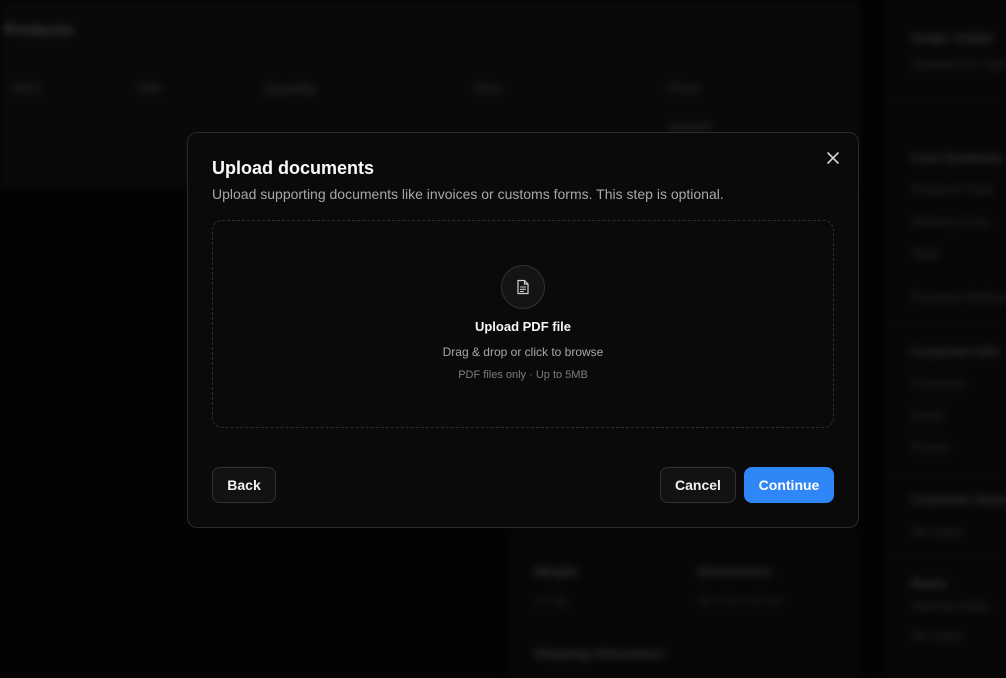 This screenshot has width=1006, height=678. Describe the element at coordinates (244, 485) in the screenshot. I see `back-button: Back` at that location.